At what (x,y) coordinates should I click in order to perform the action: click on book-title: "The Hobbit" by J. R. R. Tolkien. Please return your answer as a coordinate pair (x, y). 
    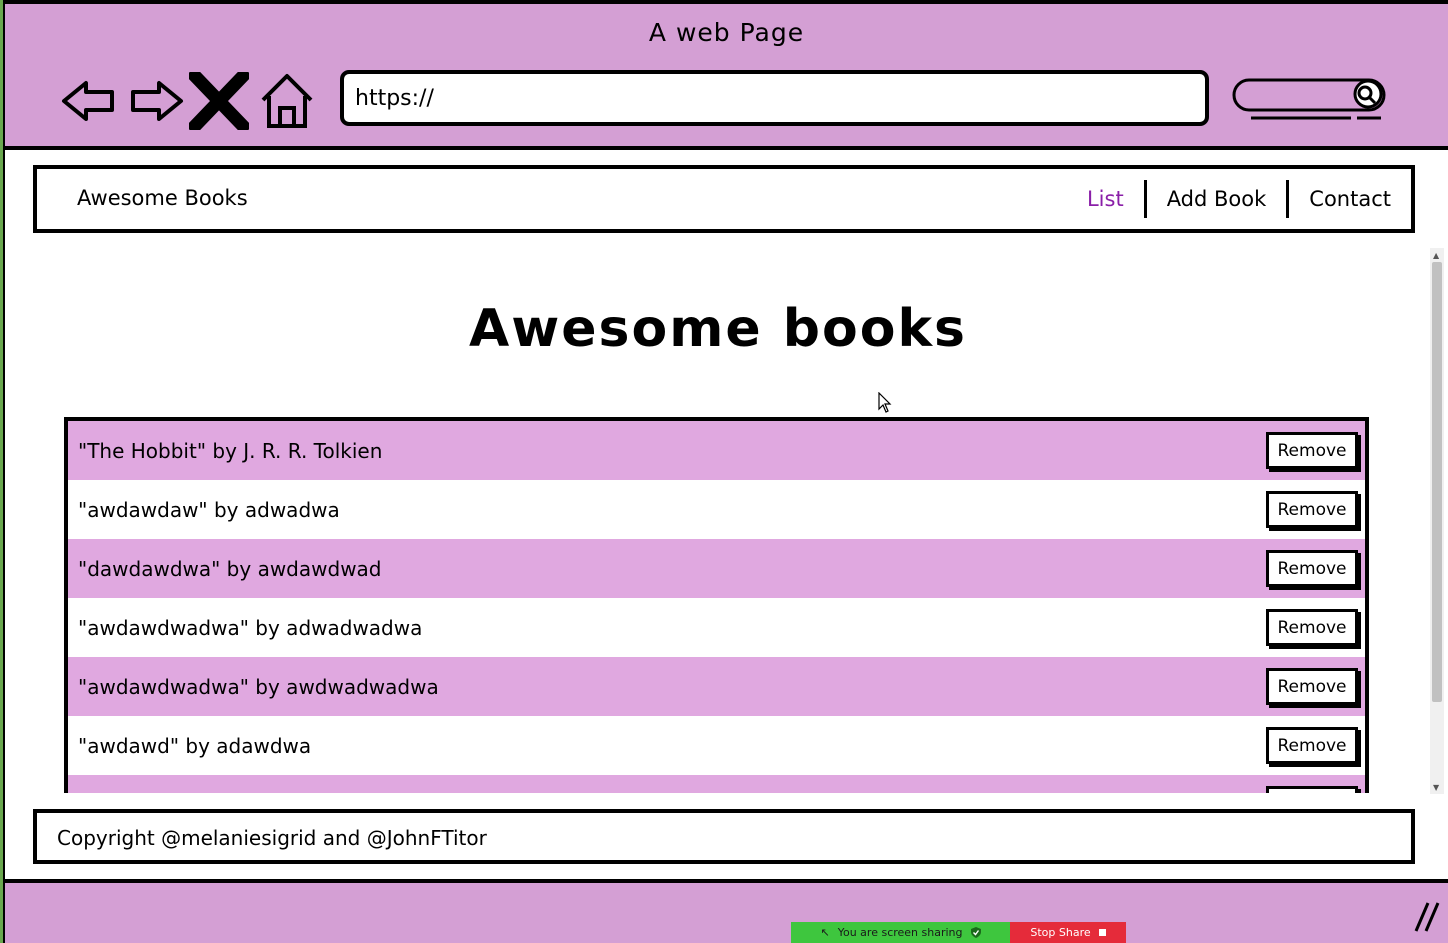
    Looking at the image, I should click on (230, 450).